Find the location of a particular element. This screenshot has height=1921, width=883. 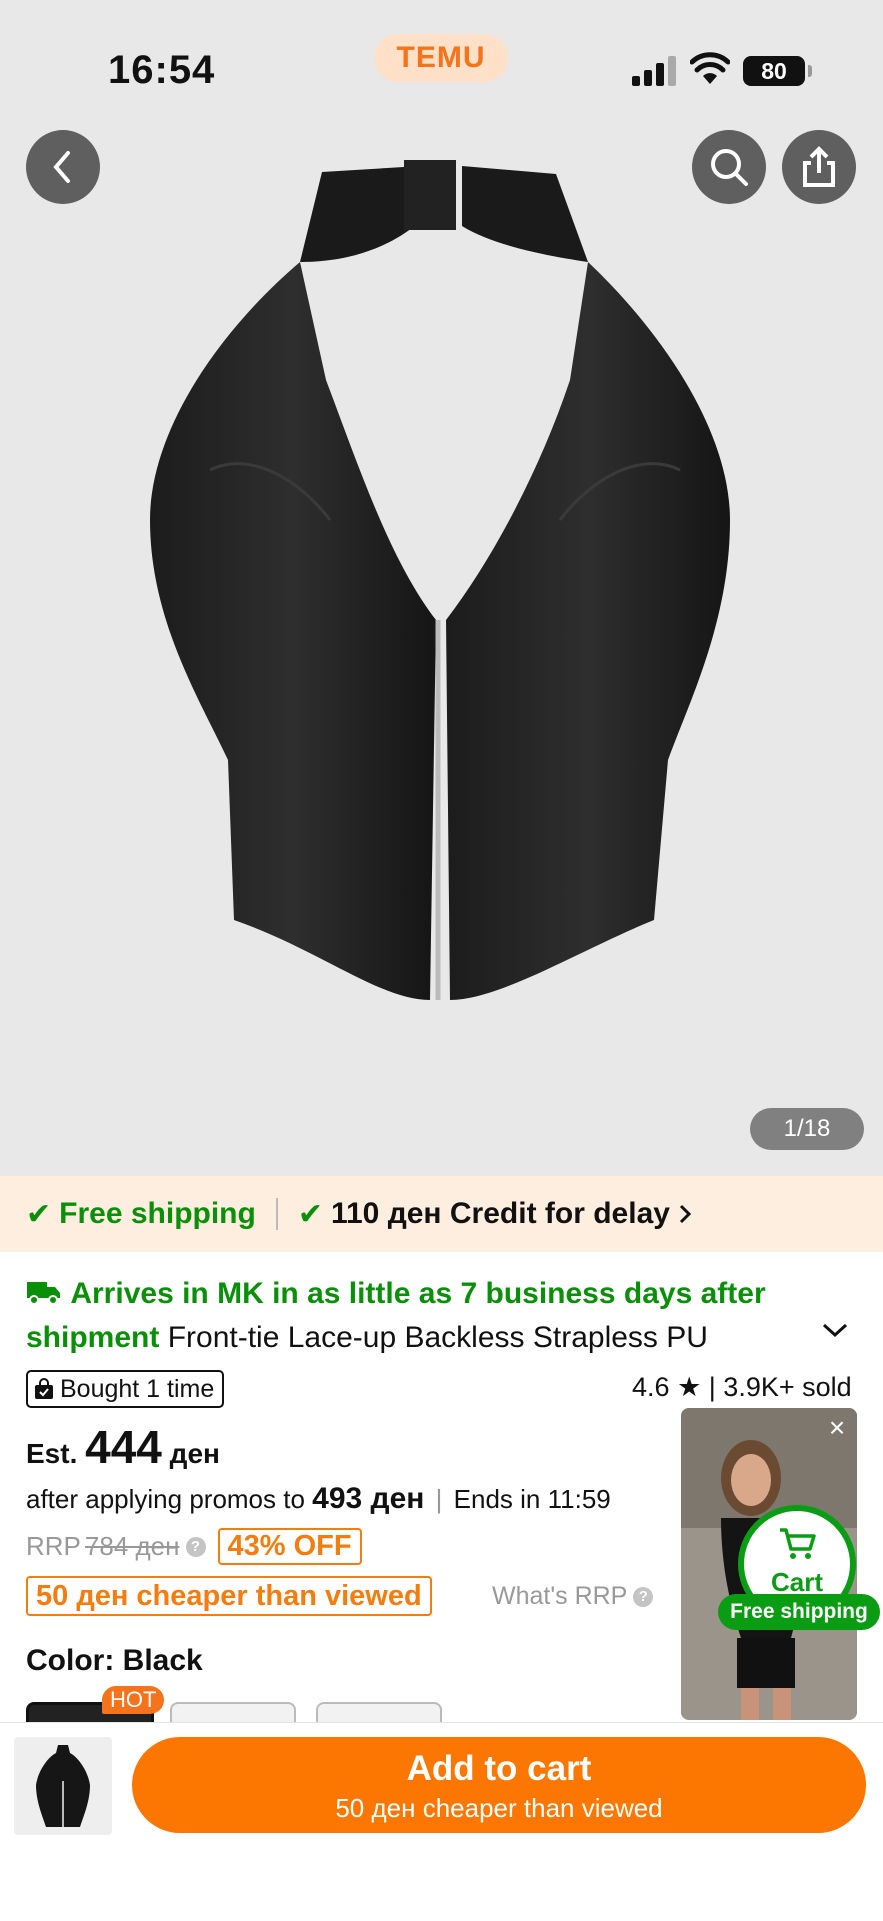

credit-label: 110 ден Credit for delay is located at coordinates (500, 1213).